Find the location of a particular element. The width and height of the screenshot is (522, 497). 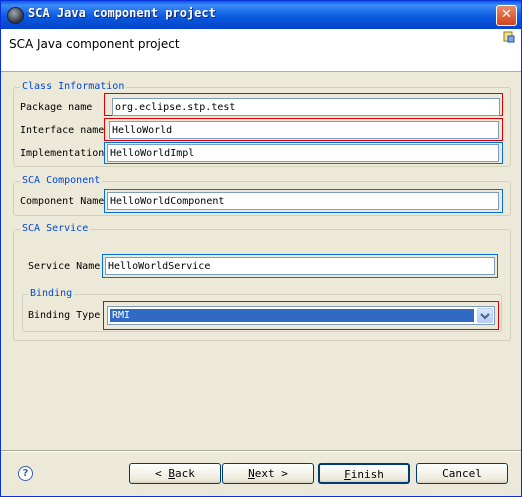

back-button: < Back is located at coordinates (175, 473).